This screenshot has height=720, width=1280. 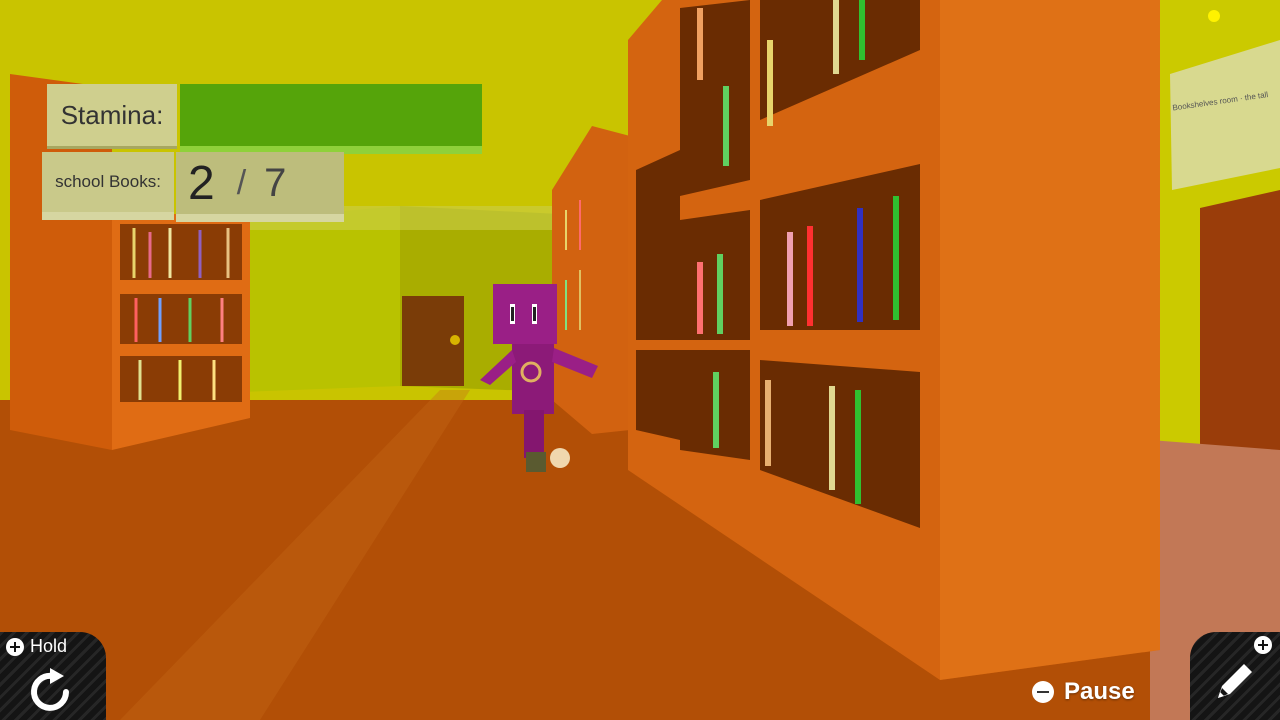 What do you see at coordinates (1043, 692) in the screenshot?
I see `minus-icon` at bounding box center [1043, 692].